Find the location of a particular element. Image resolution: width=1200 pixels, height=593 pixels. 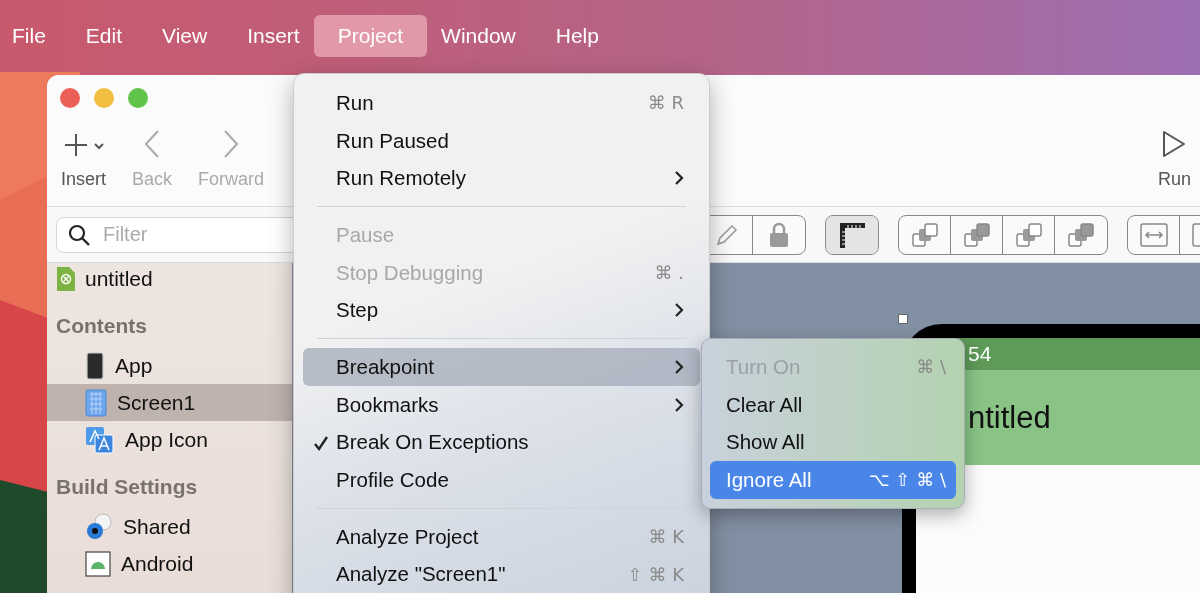

sidebar-item: untitled is located at coordinates (169, 279).